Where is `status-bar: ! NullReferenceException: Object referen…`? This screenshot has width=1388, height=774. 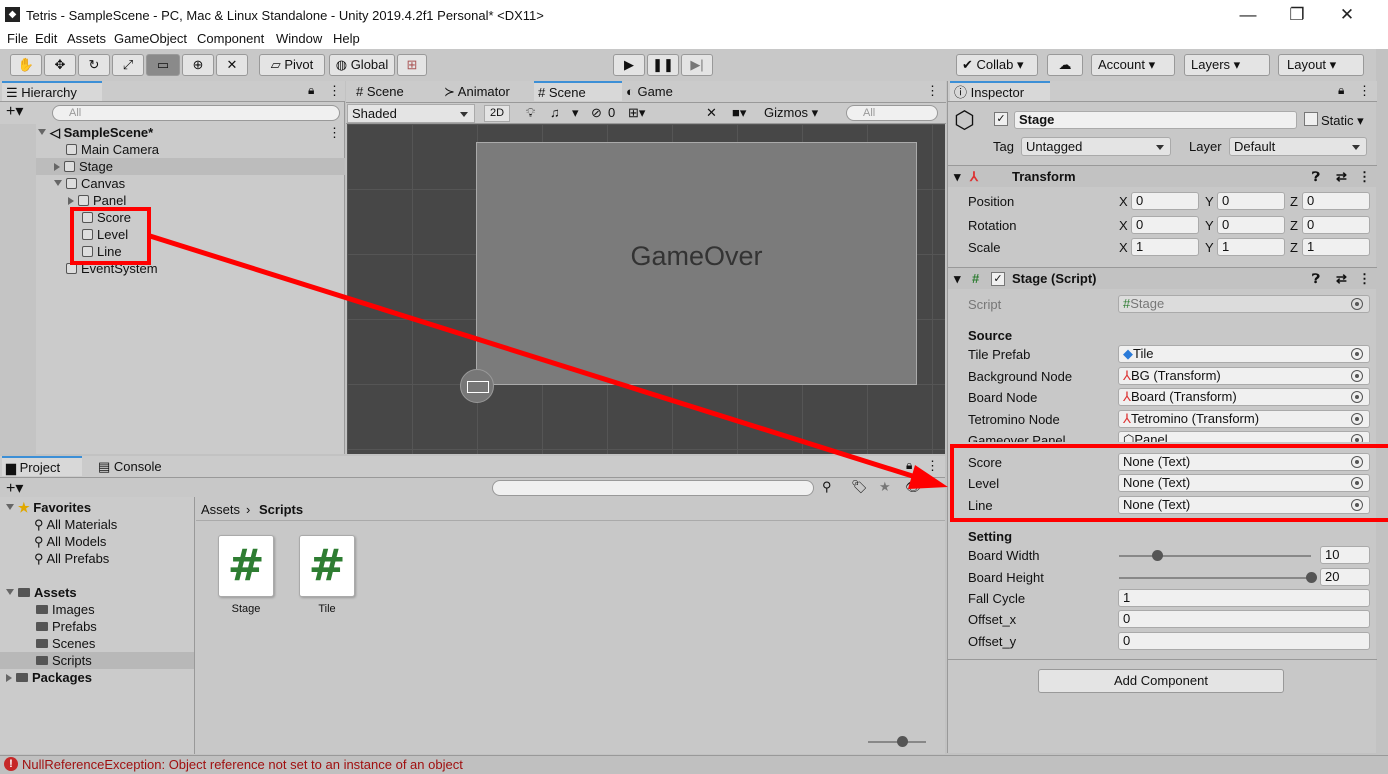
status-bar: ! NullReferenceException: Object referen… is located at coordinates (694, 764).